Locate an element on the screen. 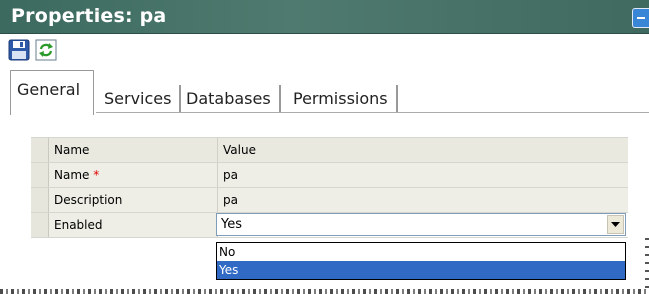 The image size is (649, 294). scroll-edge-artifact is located at coordinates (647, 262).